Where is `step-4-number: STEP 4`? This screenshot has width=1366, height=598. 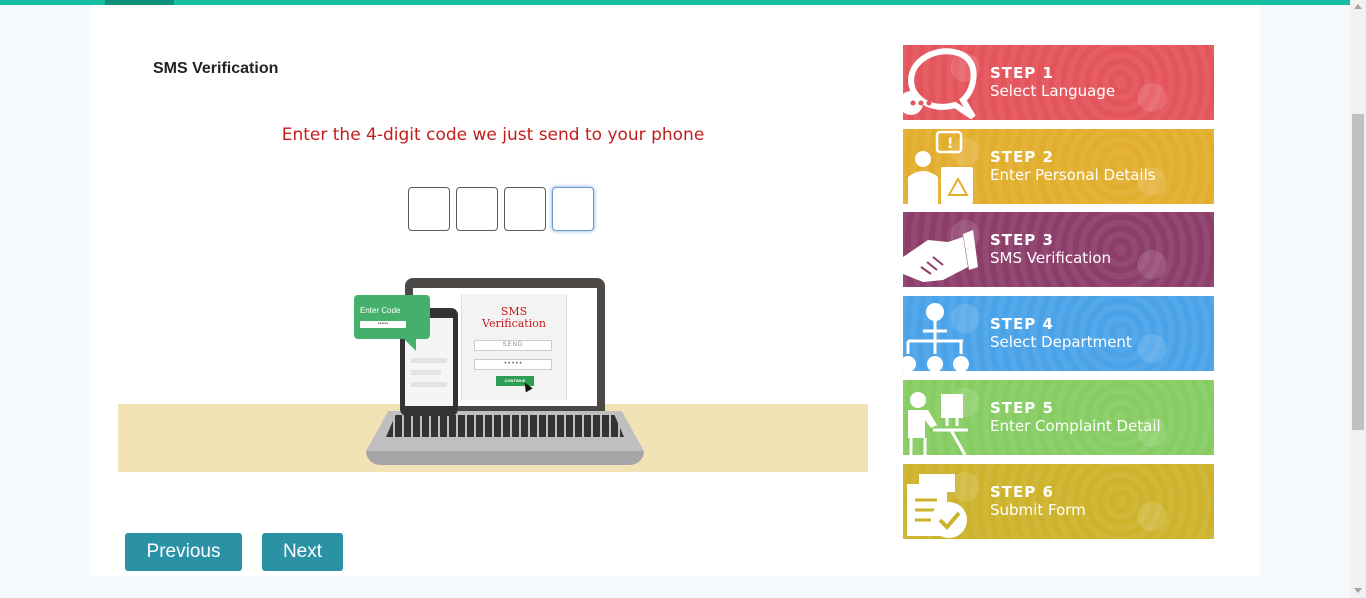 step-4-number: STEP 4 is located at coordinates (1022, 324).